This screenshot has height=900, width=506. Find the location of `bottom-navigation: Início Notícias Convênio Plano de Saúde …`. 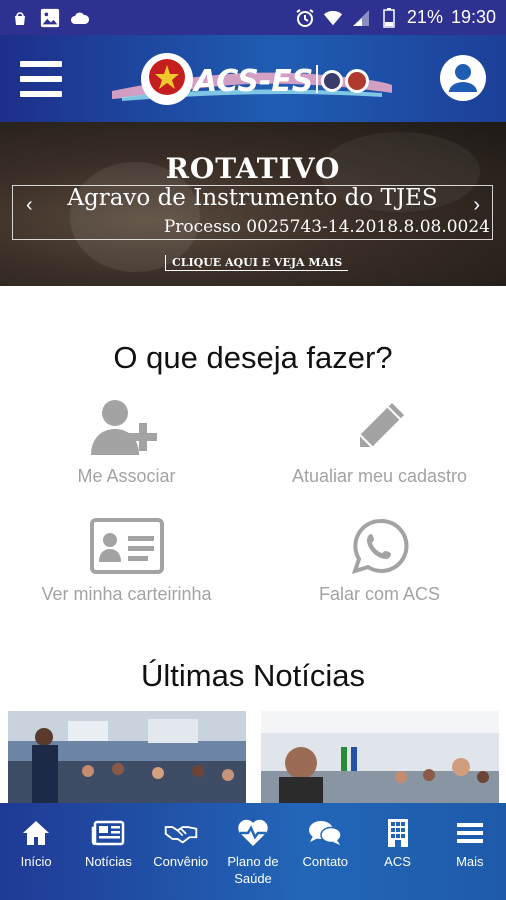

bottom-navigation: Início Notícias Convênio Plano de Saúde … is located at coordinates (253, 851).